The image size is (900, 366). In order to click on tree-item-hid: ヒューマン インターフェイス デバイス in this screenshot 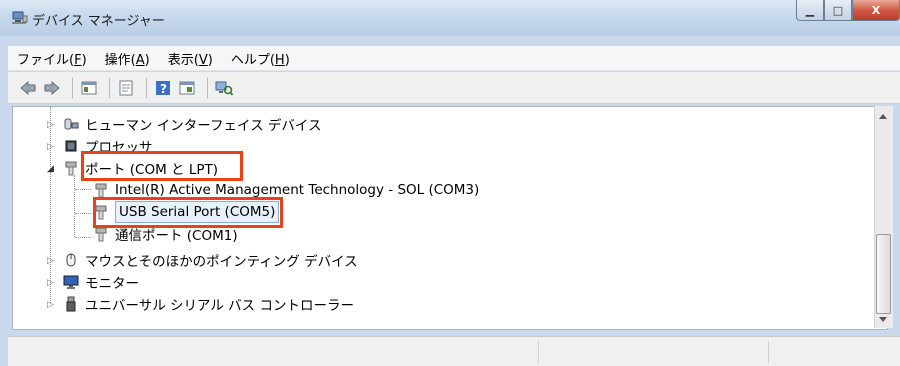, I will do `click(192, 124)`.